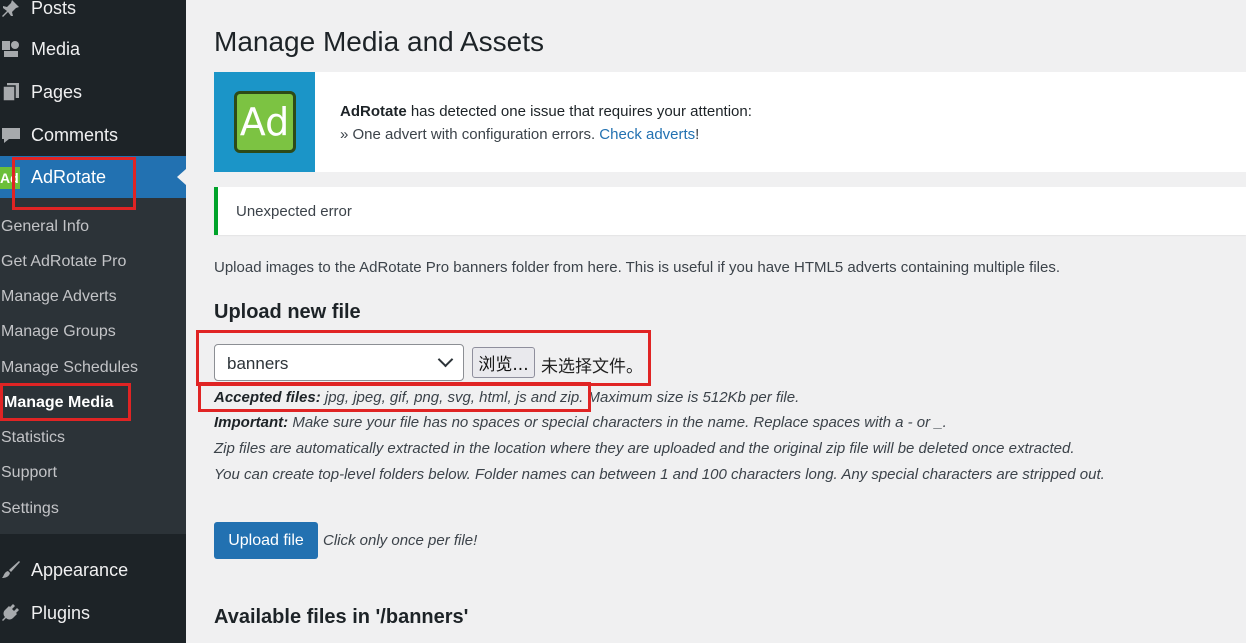 This screenshot has height=643, width=1246. What do you see at coordinates (63, 262) in the screenshot?
I see `submenu-get-pro: Get AdRotate Pro` at bounding box center [63, 262].